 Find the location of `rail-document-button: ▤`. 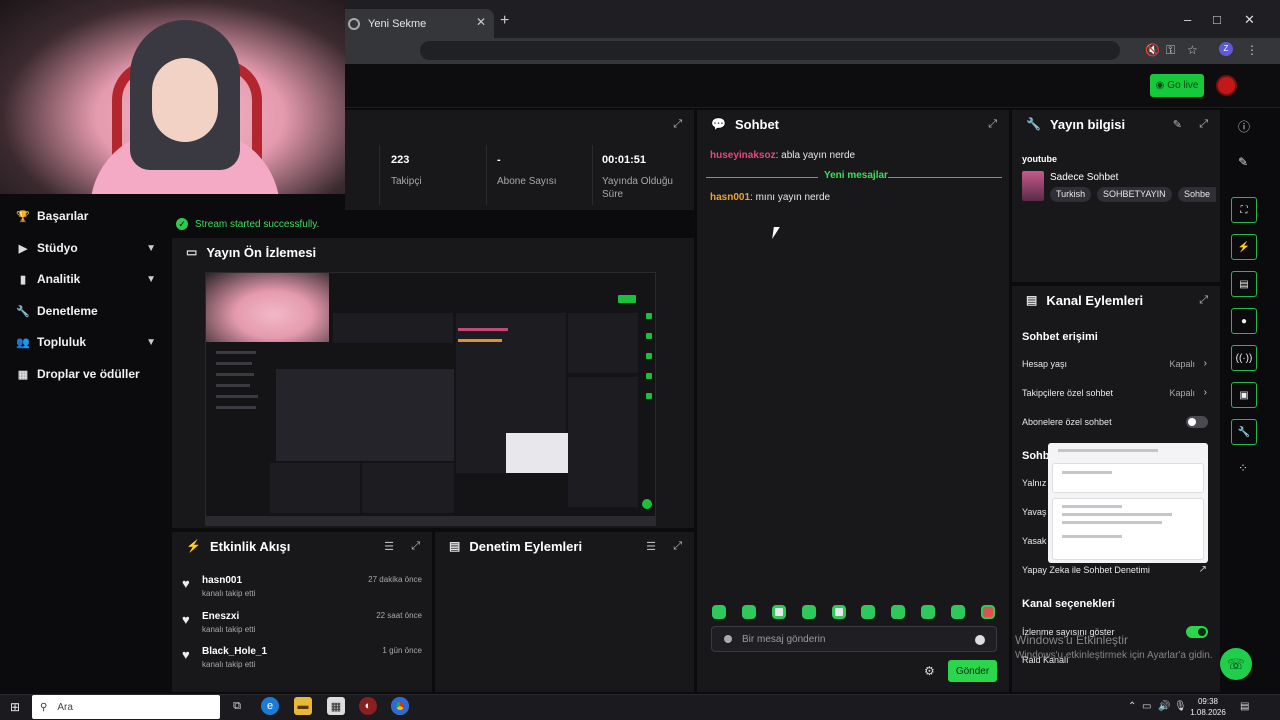

rail-document-button: ▤ is located at coordinates (1244, 284).